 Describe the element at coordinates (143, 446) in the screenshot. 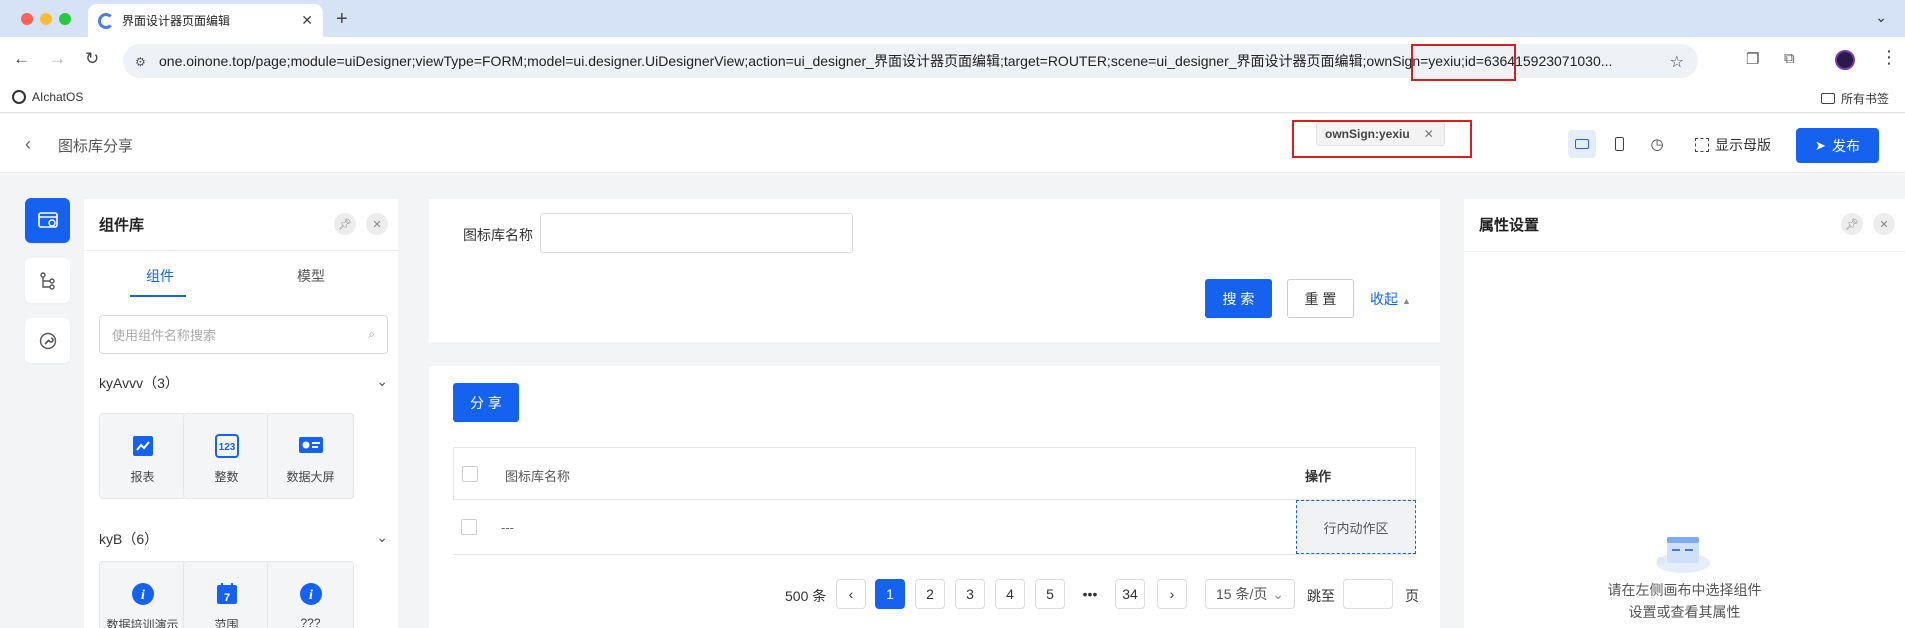

I see `report-chart-icon` at that location.